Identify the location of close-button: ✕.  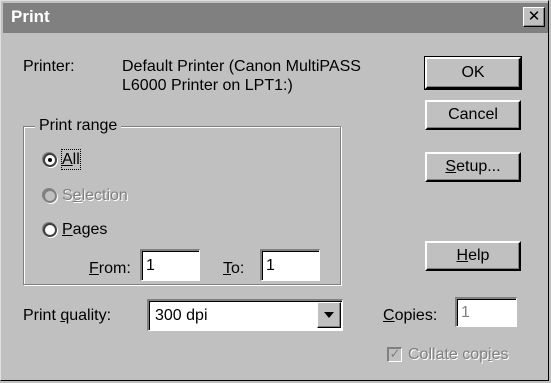
(534, 17).